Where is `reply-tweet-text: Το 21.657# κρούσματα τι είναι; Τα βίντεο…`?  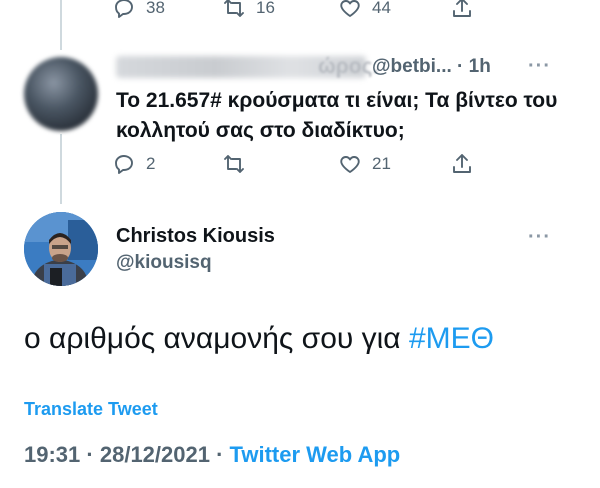
reply-tweet-text: Το 21.657# κρούσματα τι είναι; Τα βίντεο… is located at coordinates (337, 115).